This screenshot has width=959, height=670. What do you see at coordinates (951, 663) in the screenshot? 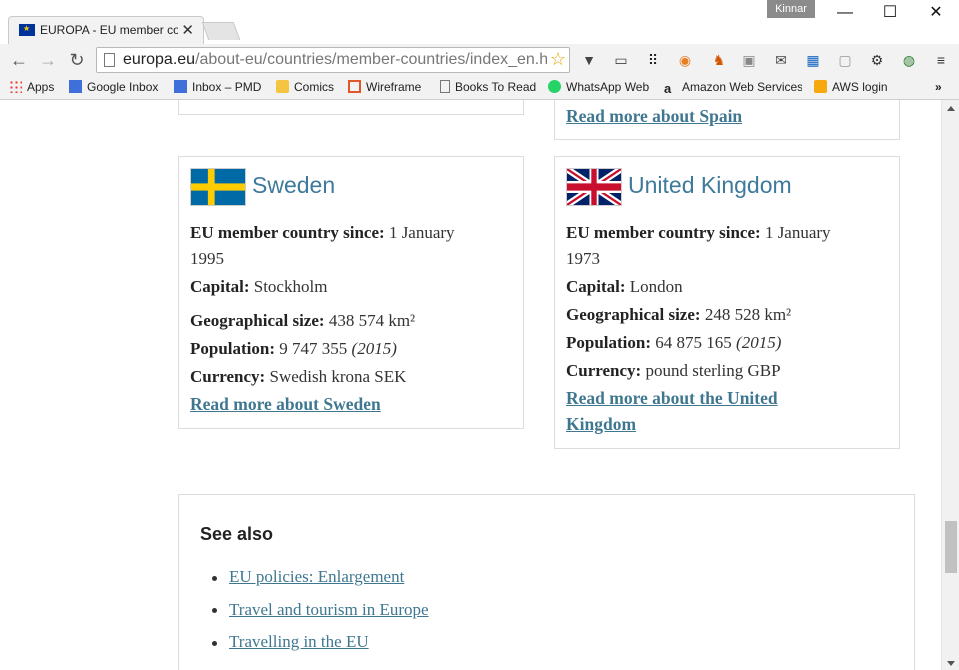
I see `scroll-down-arrow-icon` at bounding box center [951, 663].